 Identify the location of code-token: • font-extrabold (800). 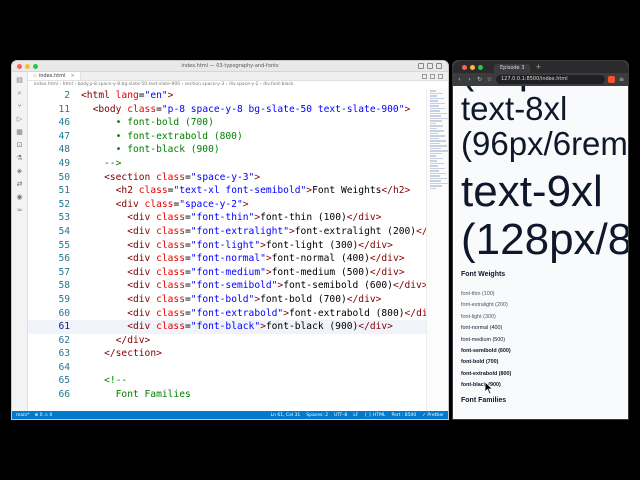
(162, 136).